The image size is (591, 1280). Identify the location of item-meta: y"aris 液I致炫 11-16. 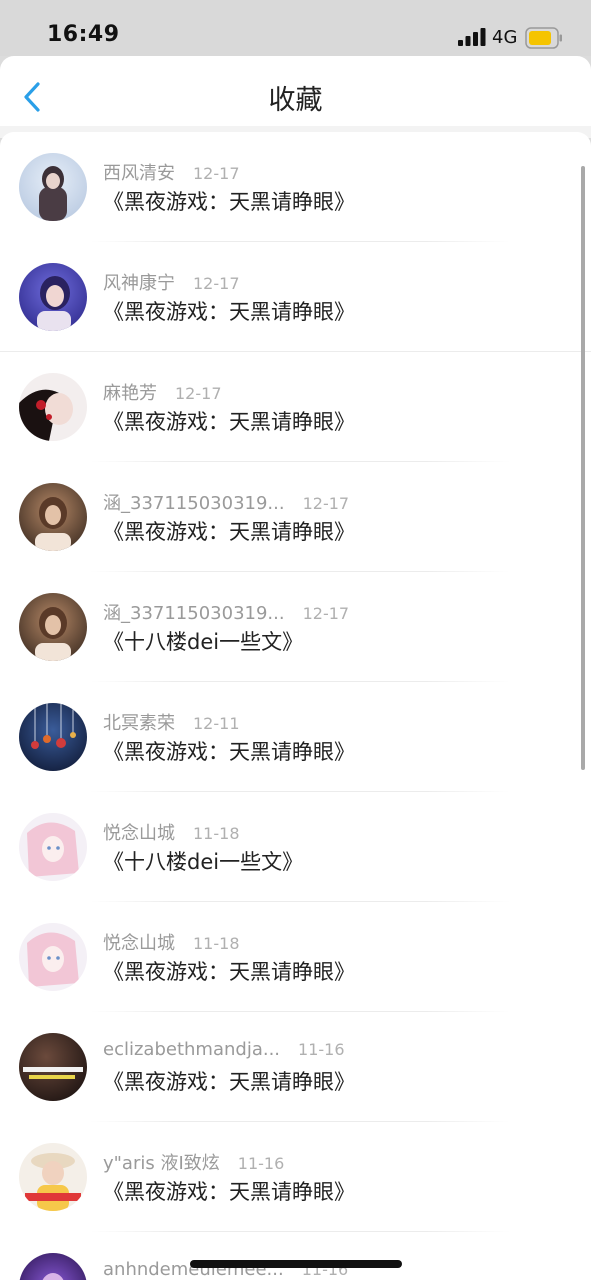
(193, 1162).